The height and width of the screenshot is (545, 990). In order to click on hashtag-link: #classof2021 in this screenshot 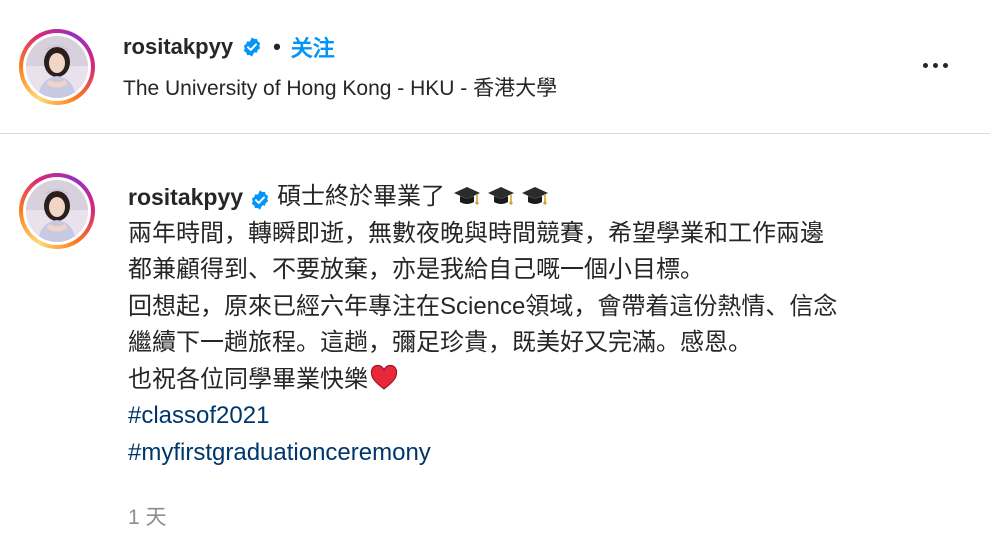, I will do `click(548, 416)`.